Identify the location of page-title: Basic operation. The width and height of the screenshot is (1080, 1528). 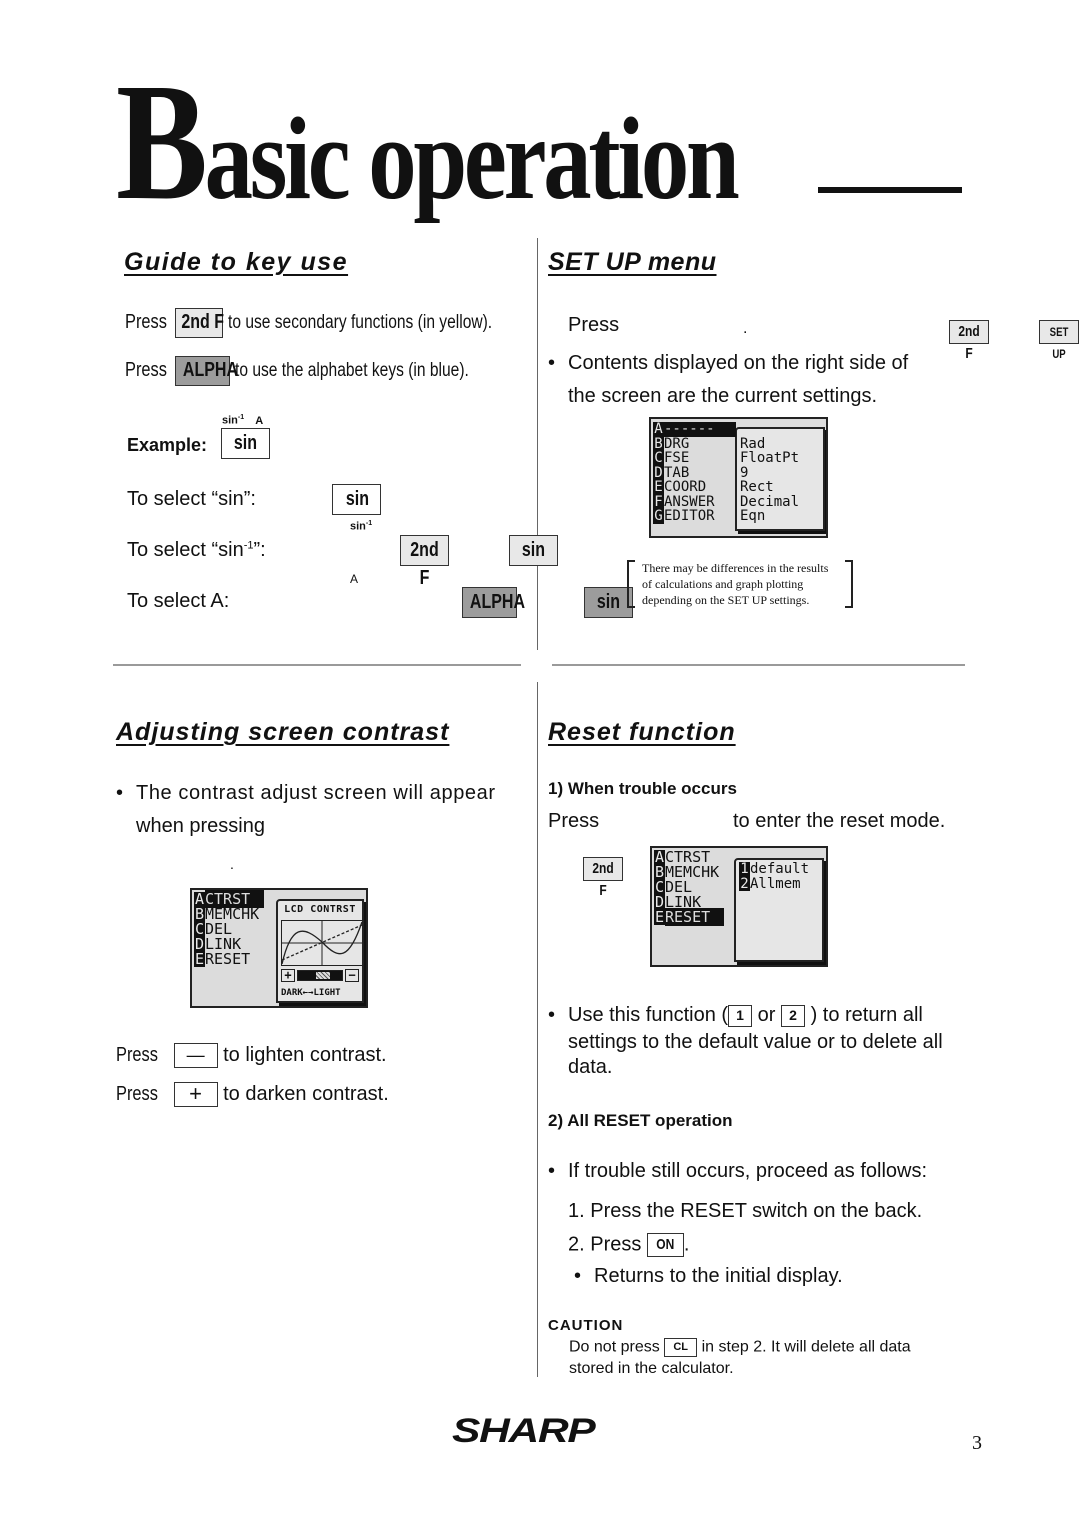
(494, 142).